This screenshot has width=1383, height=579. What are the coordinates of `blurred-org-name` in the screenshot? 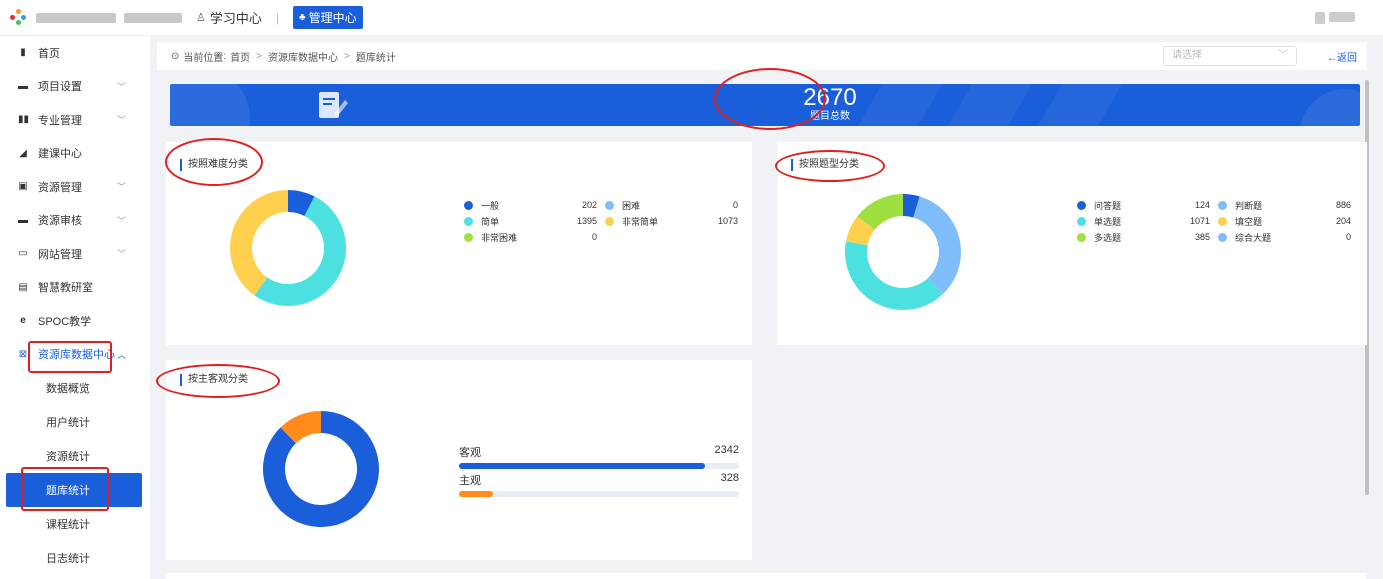 It's located at (153, 17).